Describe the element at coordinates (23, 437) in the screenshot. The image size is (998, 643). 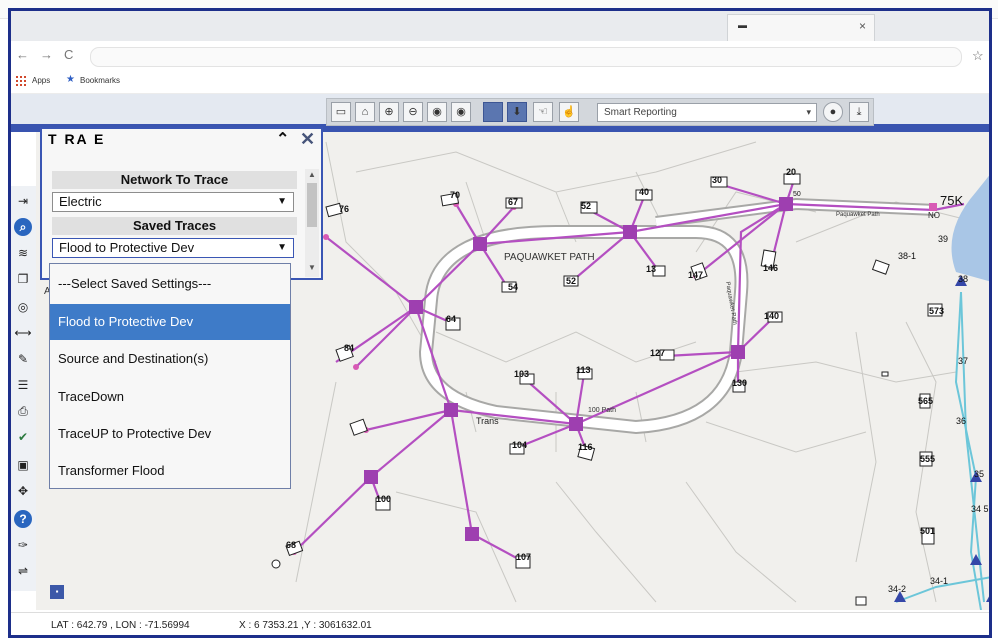
I see `trace-icon: ✔` at that location.